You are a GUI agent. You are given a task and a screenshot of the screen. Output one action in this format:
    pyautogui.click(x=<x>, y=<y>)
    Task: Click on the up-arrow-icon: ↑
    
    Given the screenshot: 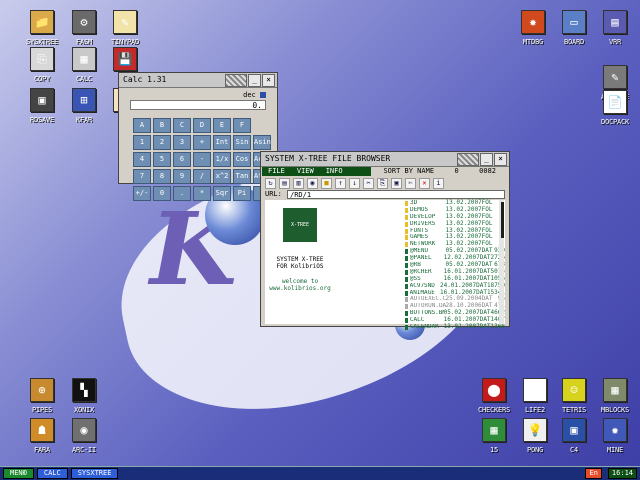 What is the action you would take?
    pyautogui.click(x=340, y=183)
    